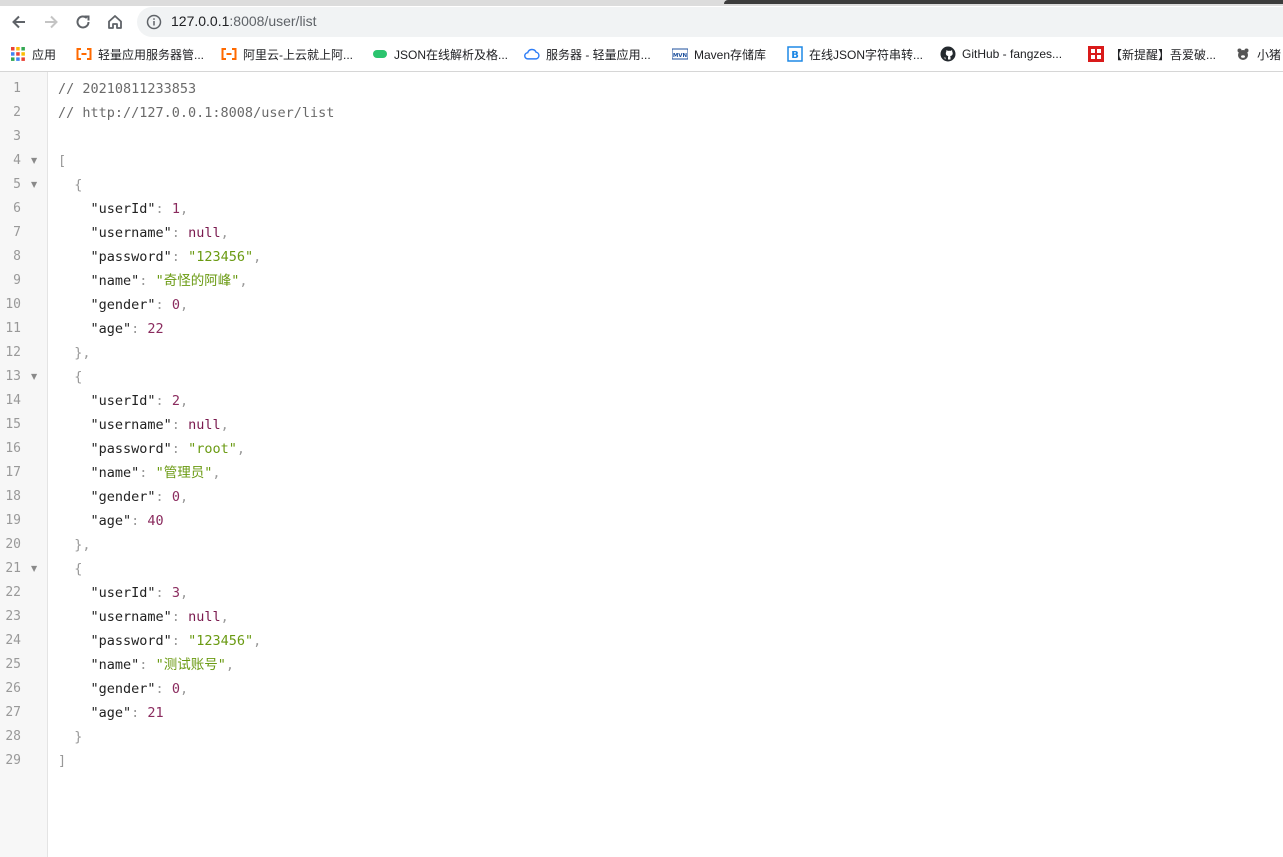  Describe the element at coordinates (13, 520) in the screenshot. I see `line-number: 19` at that location.